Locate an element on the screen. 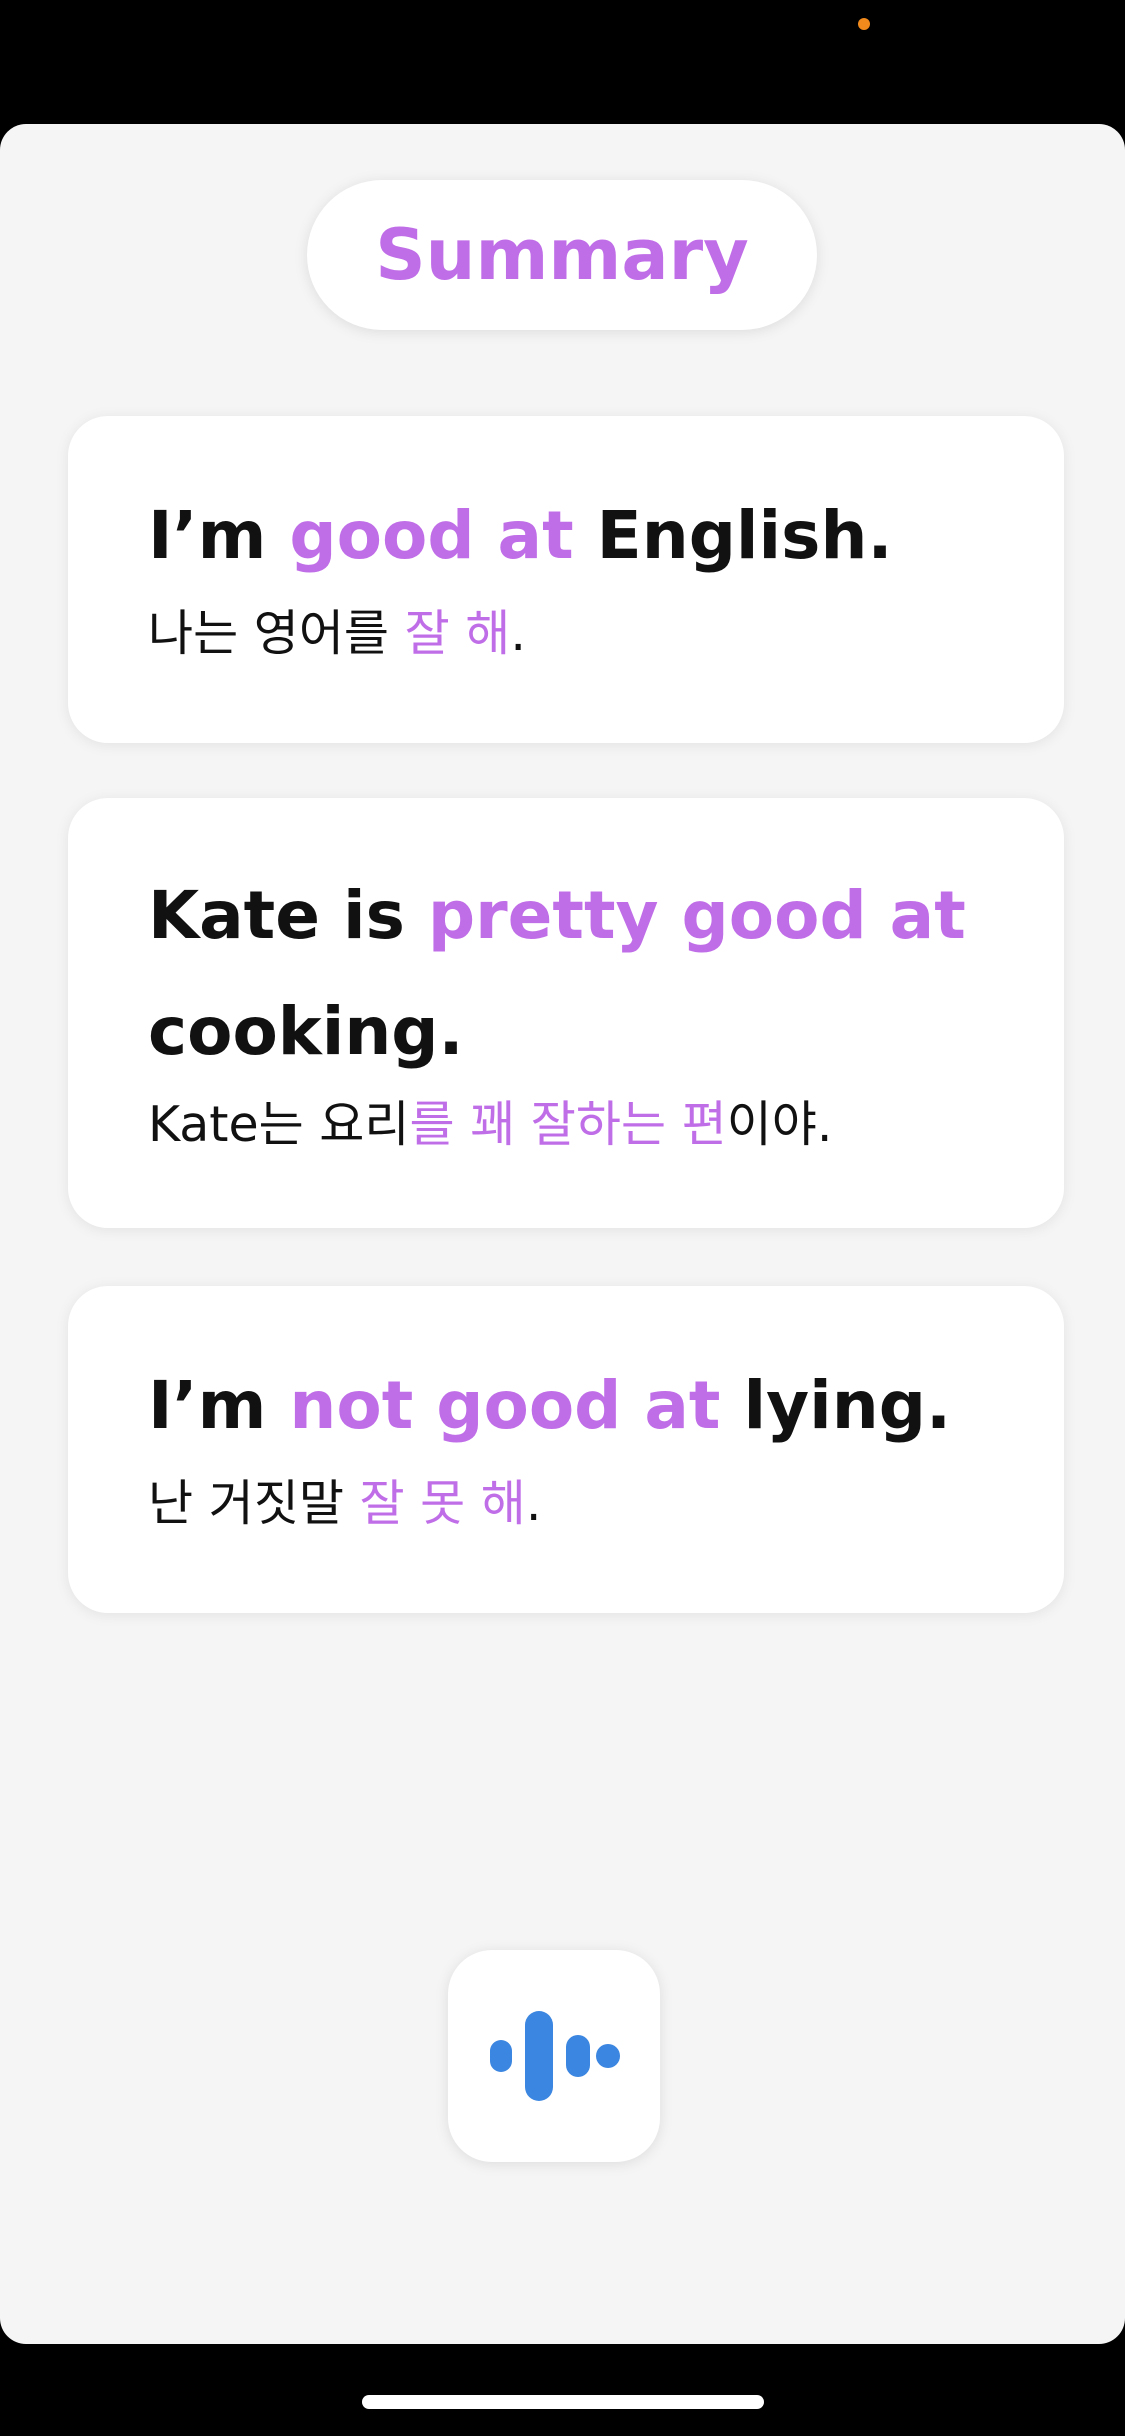 This screenshot has height=2436, width=1125. korean-translation: 나는 영어를 잘 해. is located at coordinates (576, 634).